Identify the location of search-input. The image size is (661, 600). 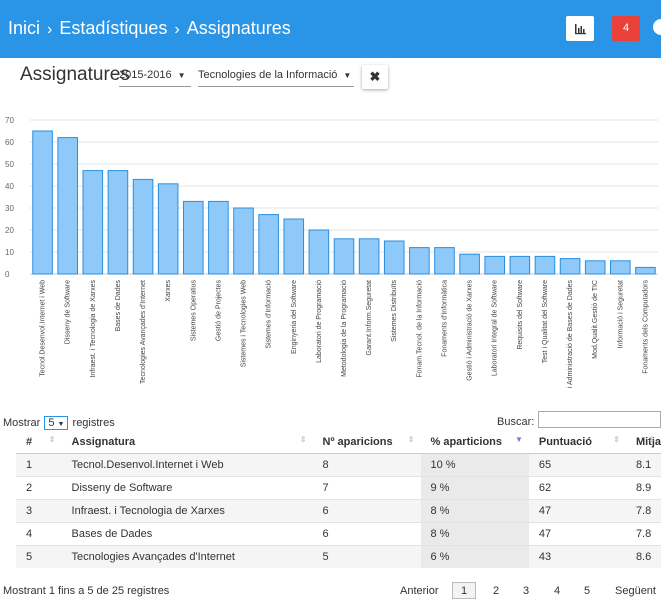
(599, 419).